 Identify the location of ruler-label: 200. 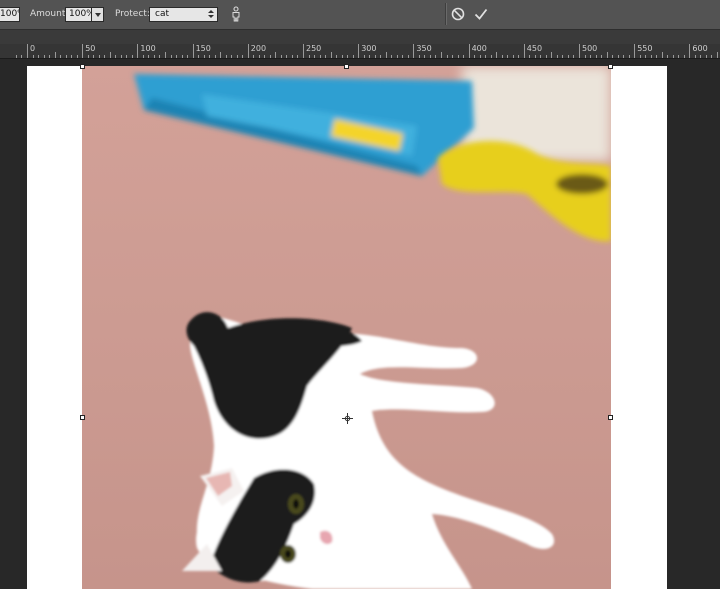
(258, 48).